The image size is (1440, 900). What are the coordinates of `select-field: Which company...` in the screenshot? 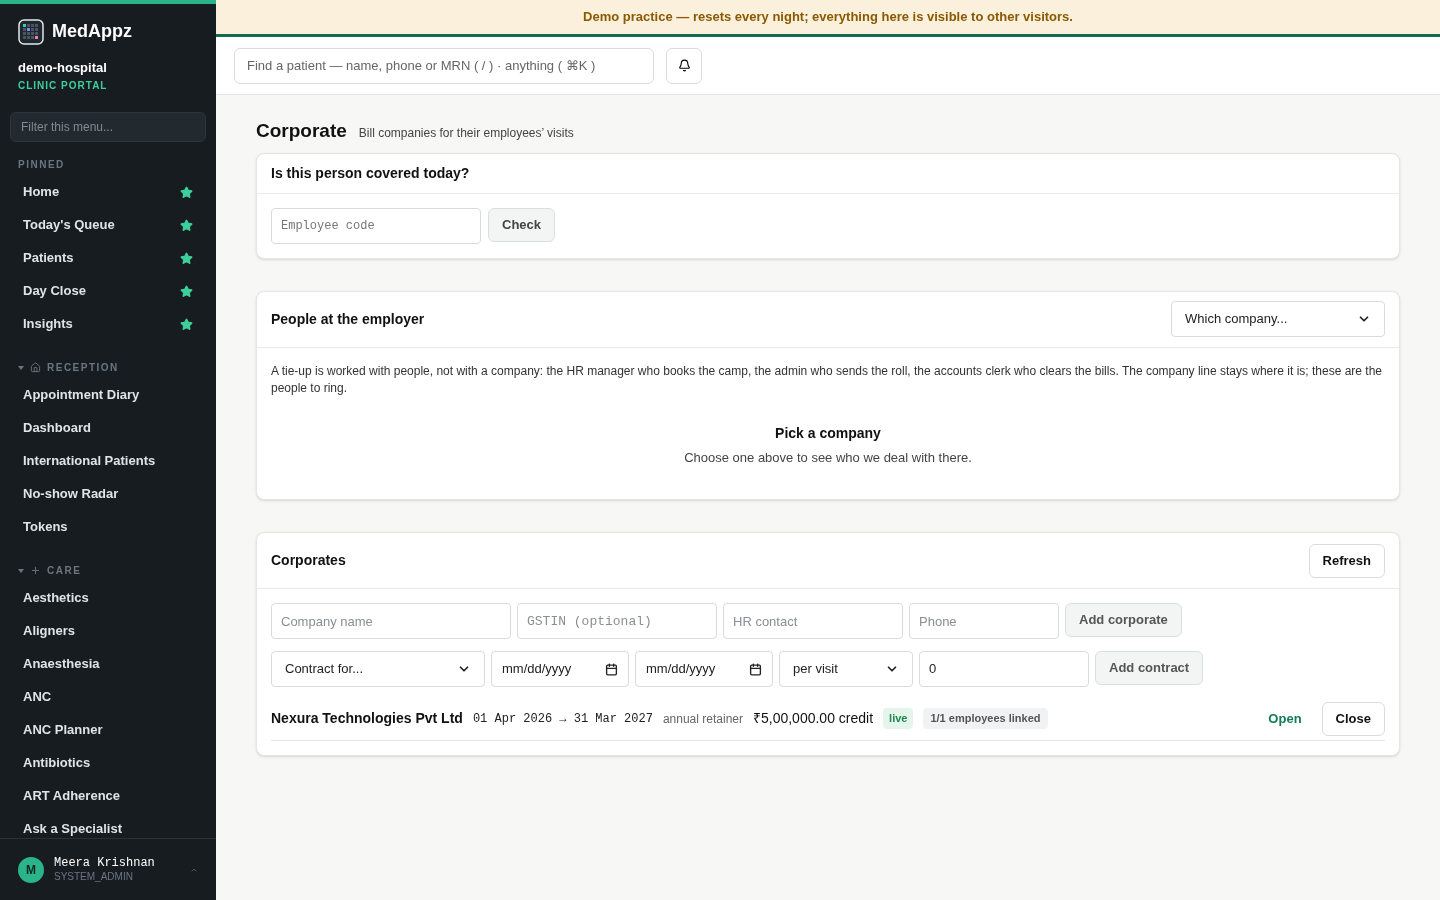 It's located at (1278, 319).